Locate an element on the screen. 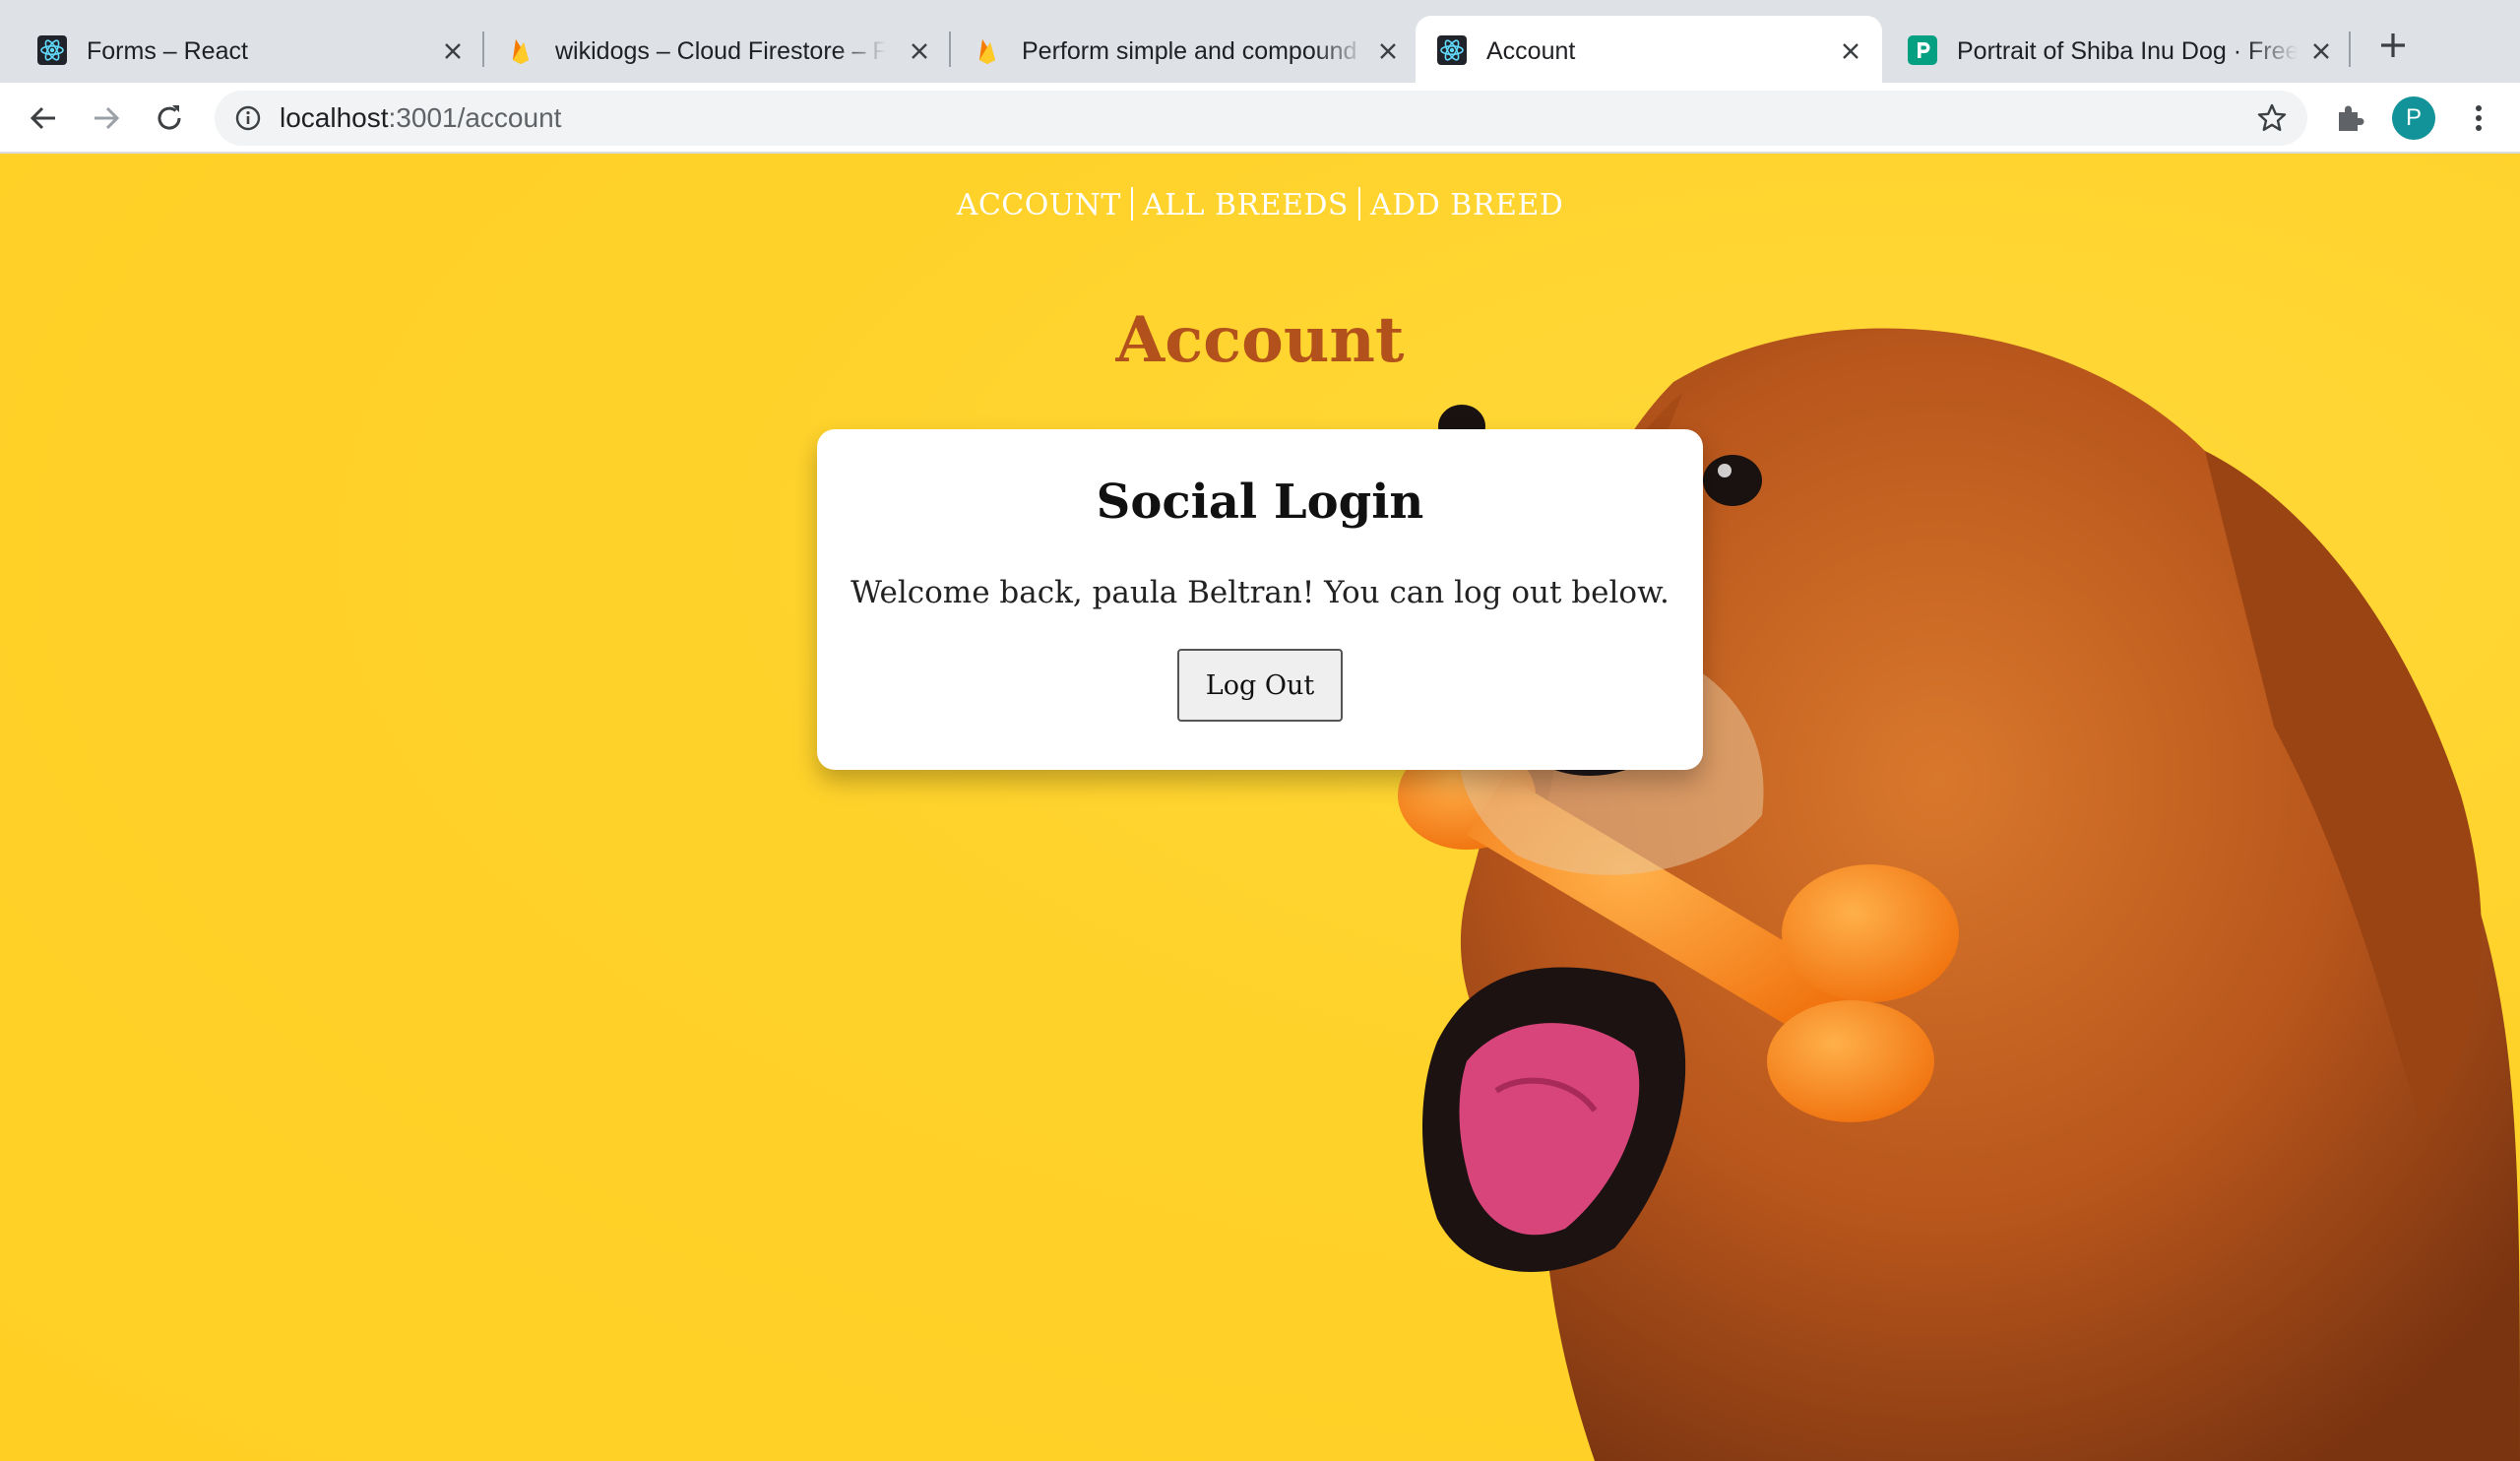  tab-wikidogs-firestore: wikidogs – Cloud Firestore – Fi is located at coordinates (702, 49).